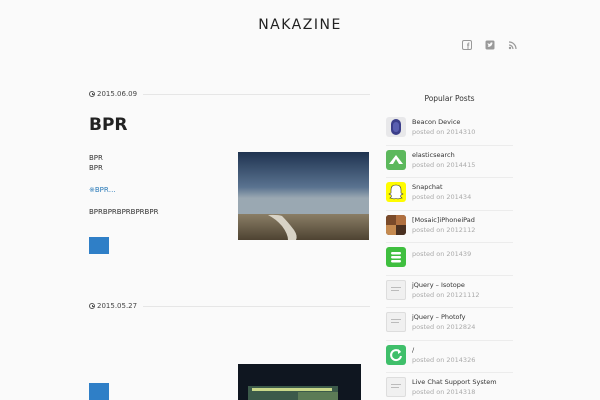 The height and width of the screenshot is (400, 600). What do you see at coordinates (446, 294) in the screenshot?
I see `popular-post-date: posted on 20121112` at bounding box center [446, 294].